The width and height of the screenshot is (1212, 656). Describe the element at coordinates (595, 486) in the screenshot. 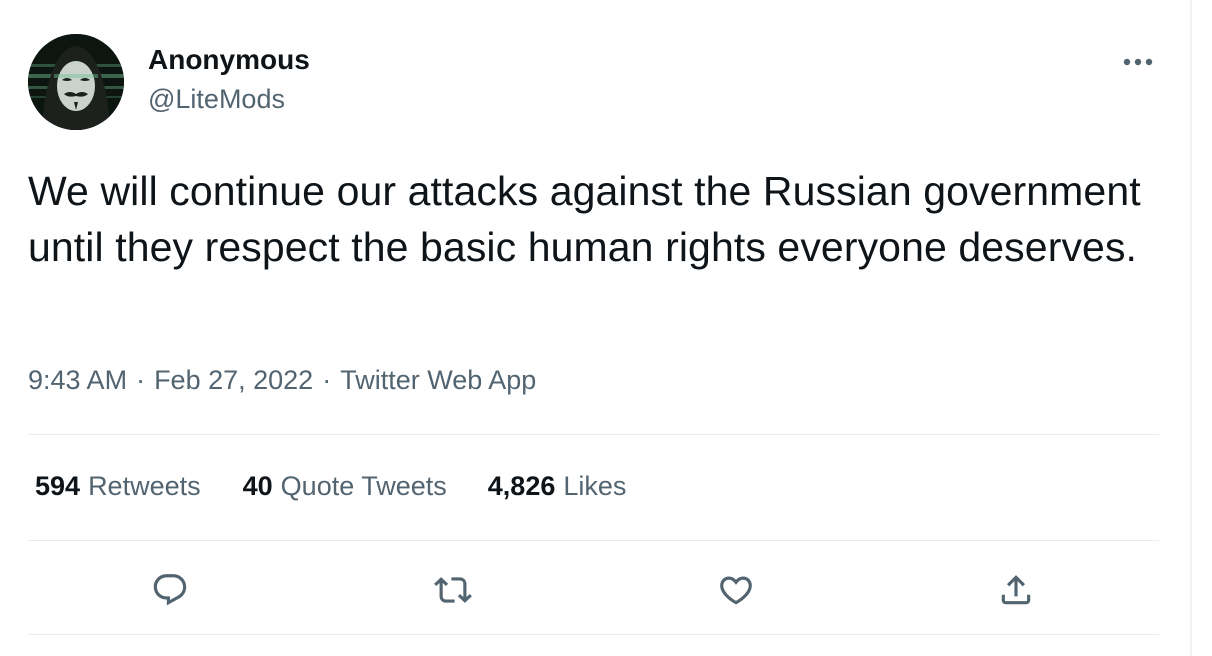

I see `likes-label: Likes` at that location.